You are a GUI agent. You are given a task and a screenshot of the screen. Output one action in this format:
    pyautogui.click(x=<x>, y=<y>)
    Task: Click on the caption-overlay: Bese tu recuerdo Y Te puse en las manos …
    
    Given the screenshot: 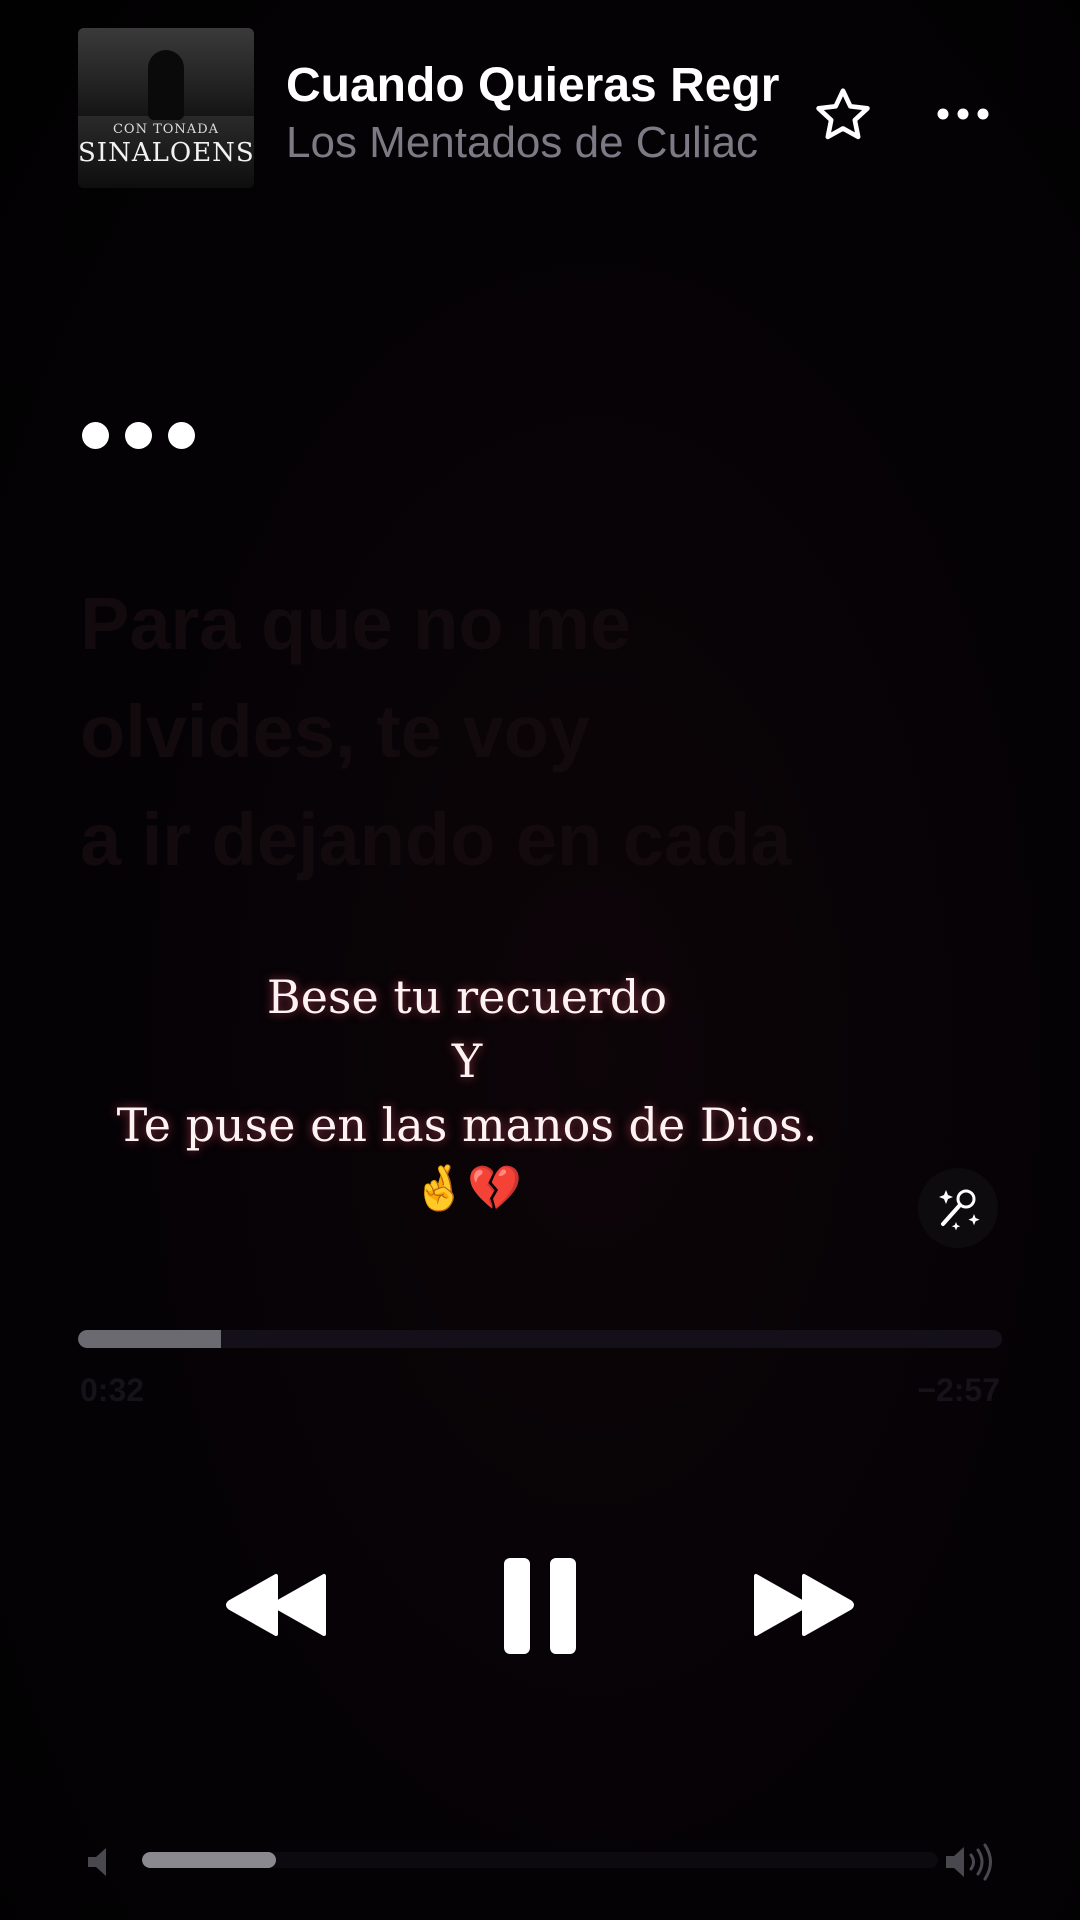 What is the action you would take?
    pyautogui.click(x=467, y=1093)
    